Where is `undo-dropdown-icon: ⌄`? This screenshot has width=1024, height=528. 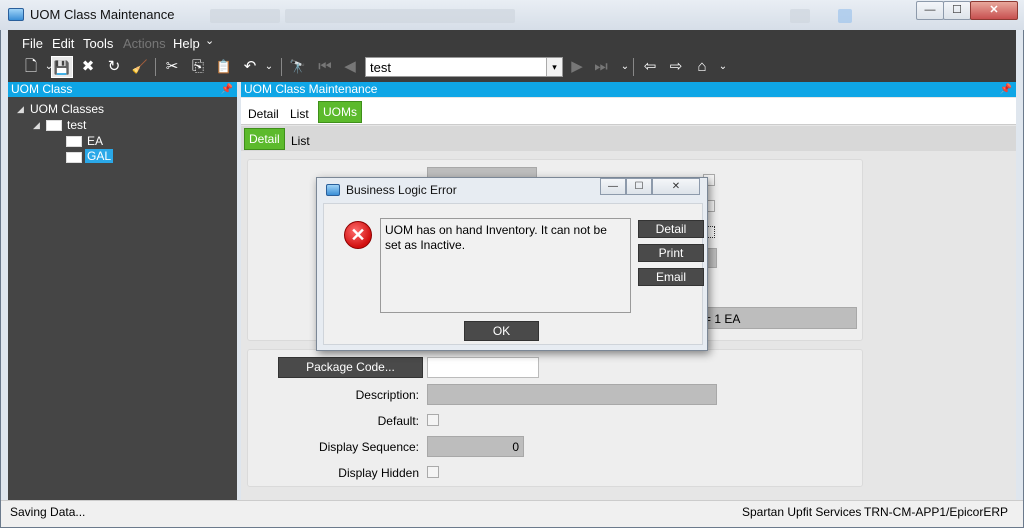 undo-dropdown-icon: ⌄ is located at coordinates (269, 67).